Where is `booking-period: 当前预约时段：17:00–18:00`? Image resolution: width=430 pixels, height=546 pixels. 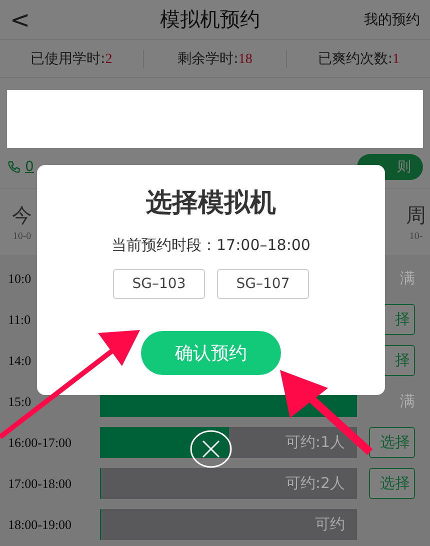 booking-period: 当前预约时段：17:00–18:00 is located at coordinates (211, 245).